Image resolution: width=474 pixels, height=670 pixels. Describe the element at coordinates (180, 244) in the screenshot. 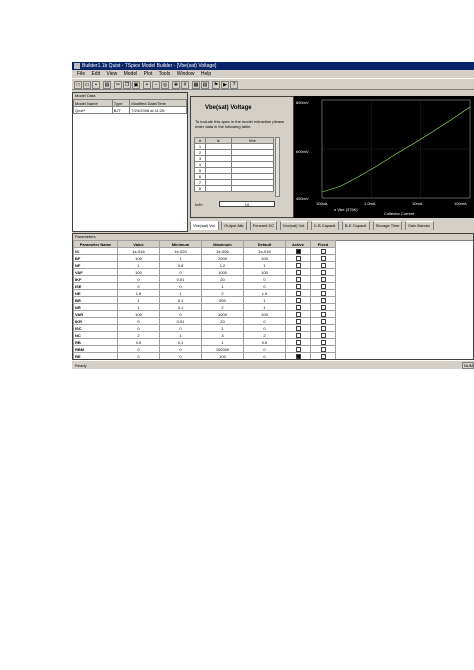

I see `column-minimum: Minimum` at that location.